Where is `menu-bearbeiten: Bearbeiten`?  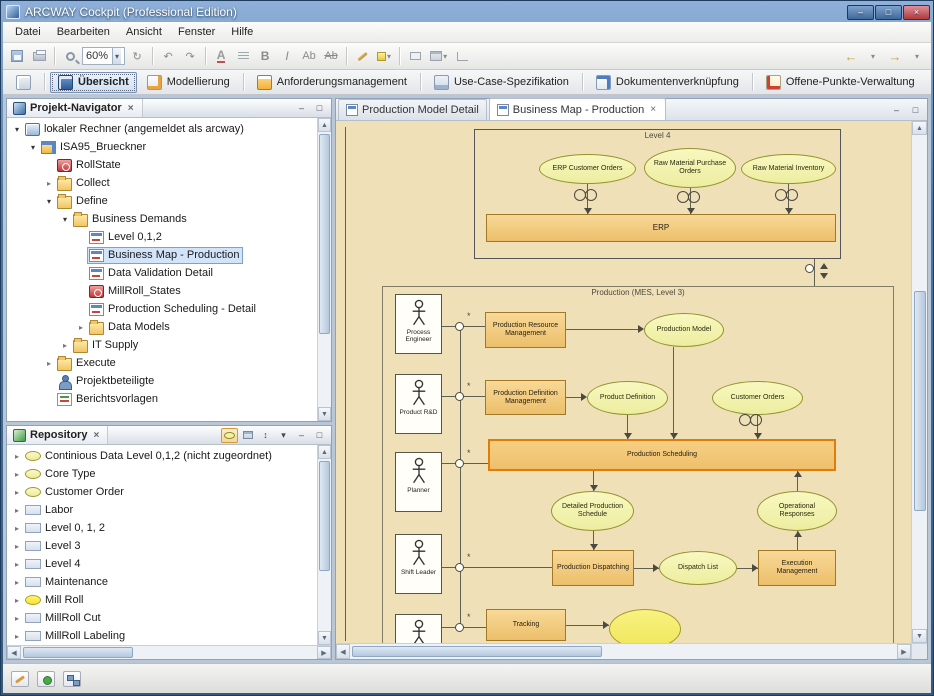 menu-bearbeiten: Bearbeiten is located at coordinates (83, 32).